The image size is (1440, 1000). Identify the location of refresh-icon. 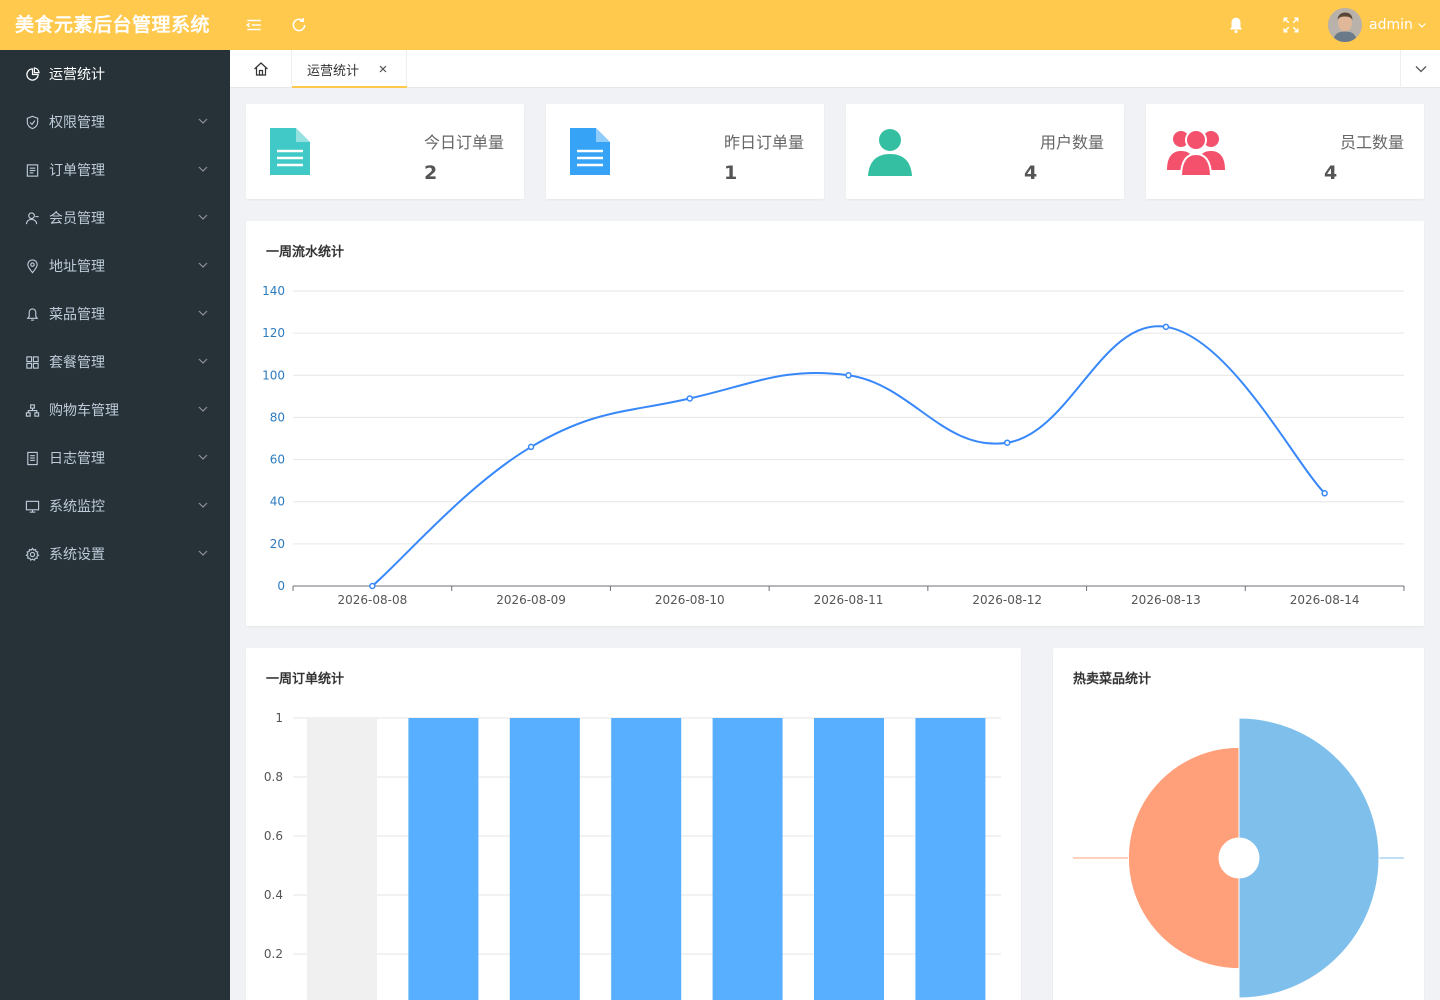
(299, 25).